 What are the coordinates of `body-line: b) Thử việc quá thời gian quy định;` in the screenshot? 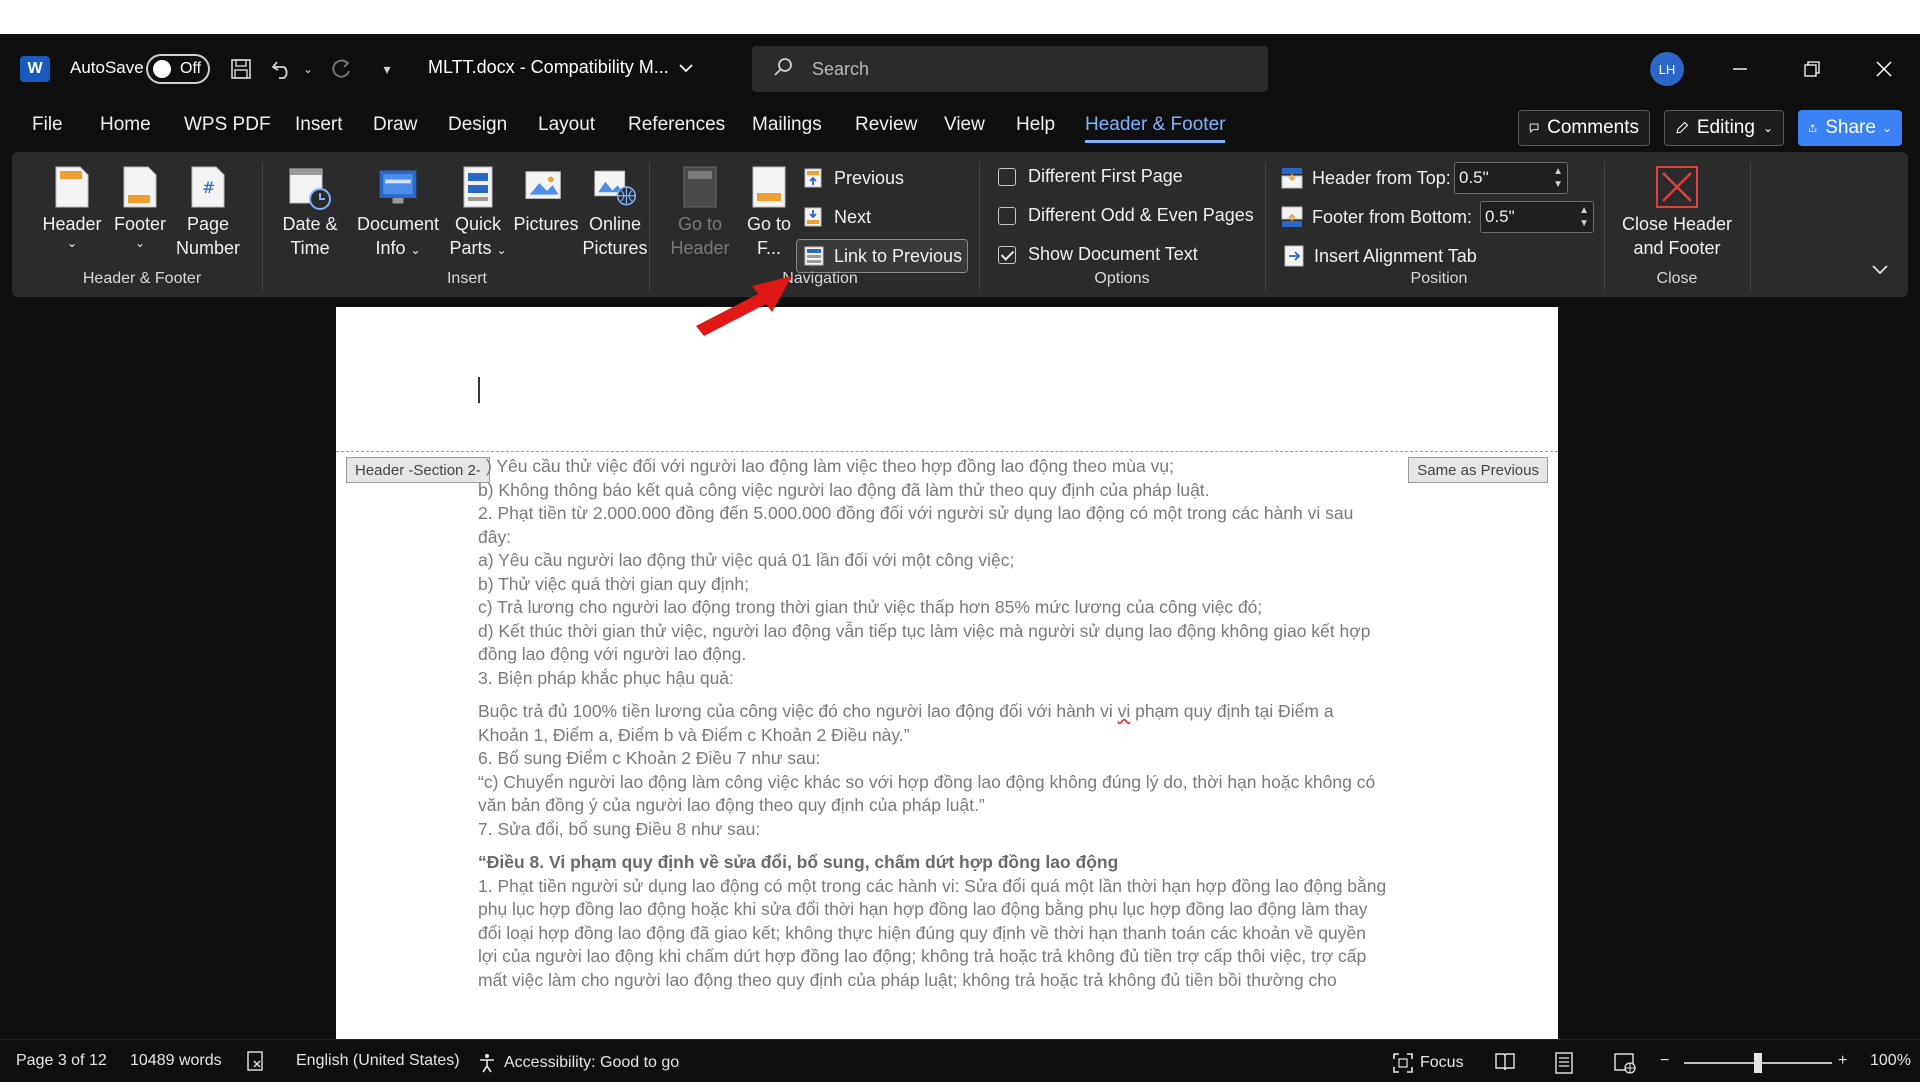 It's located at (613, 583).